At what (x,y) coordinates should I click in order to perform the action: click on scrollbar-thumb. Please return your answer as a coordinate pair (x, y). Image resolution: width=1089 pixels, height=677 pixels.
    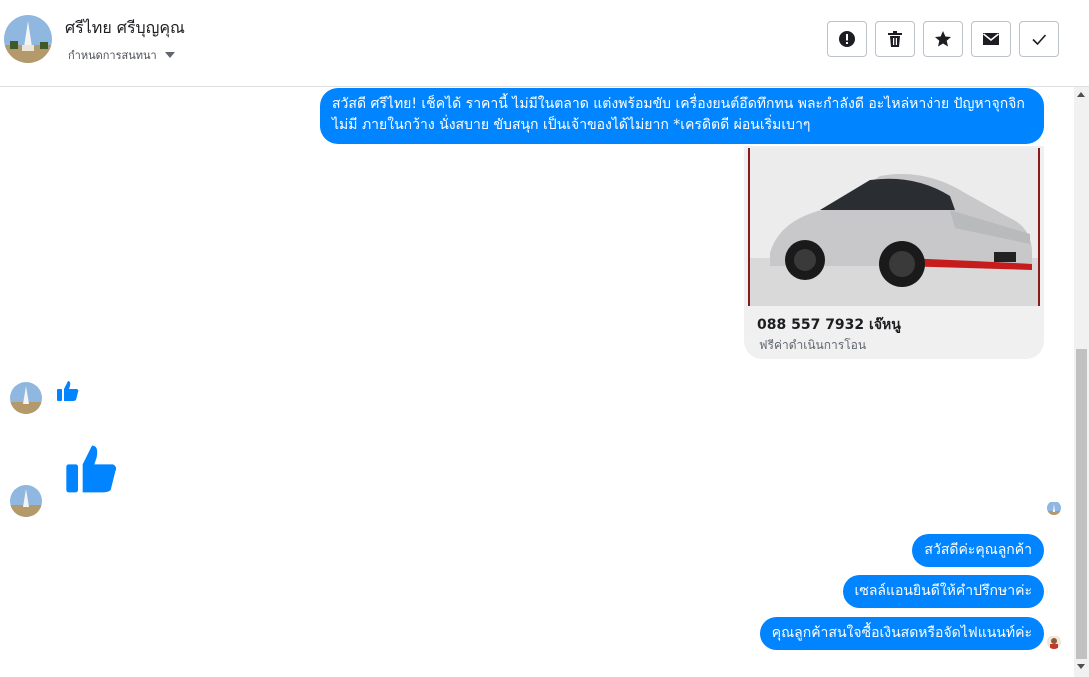
    Looking at the image, I should click on (1081, 504).